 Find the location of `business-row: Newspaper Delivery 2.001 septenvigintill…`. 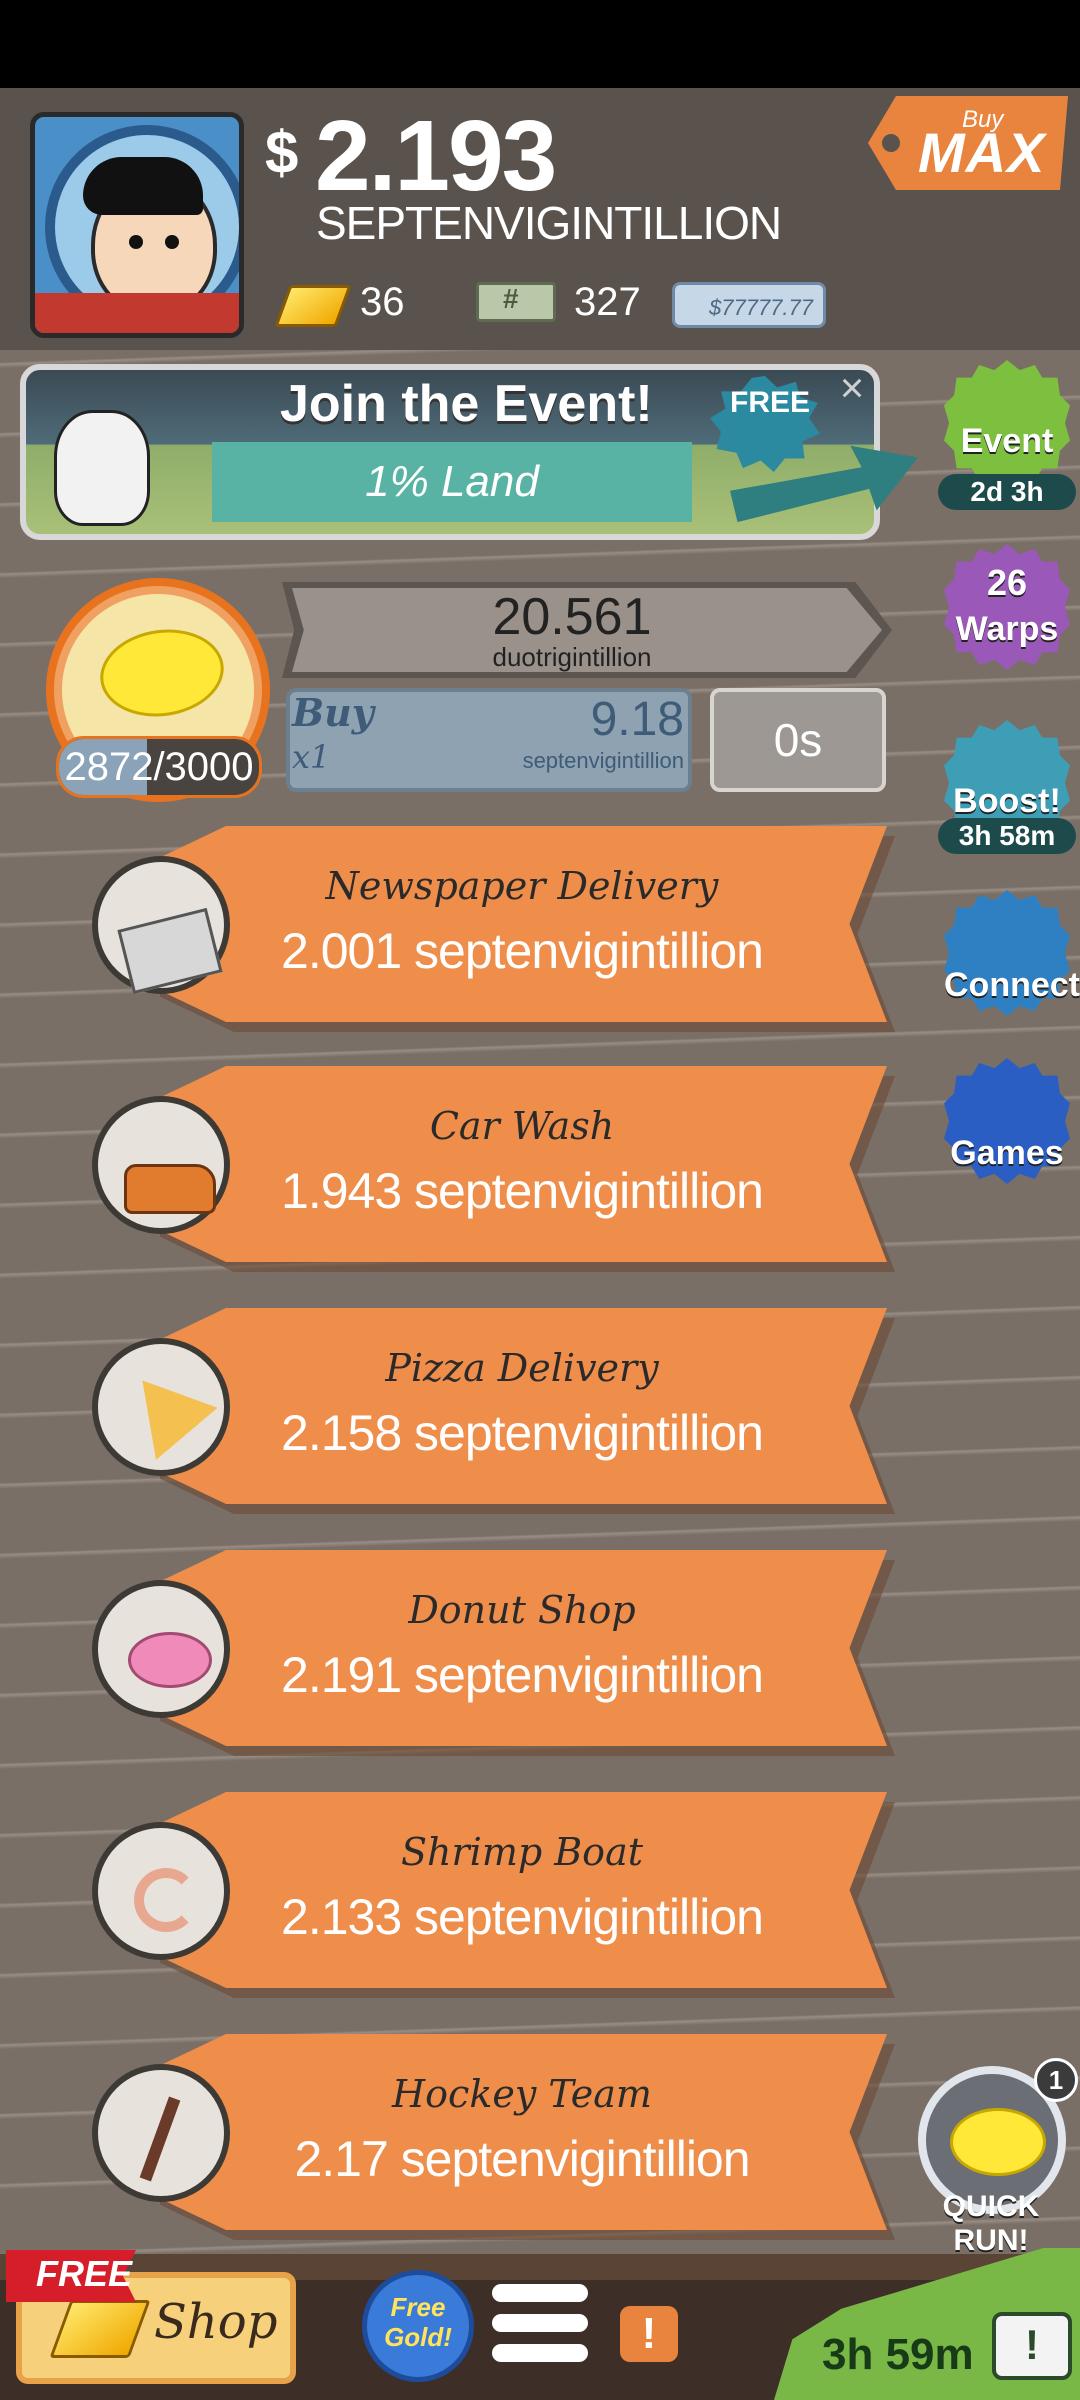

business-row: Newspaper Delivery 2.001 septenvigintill… is located at coordinates (493, 929).